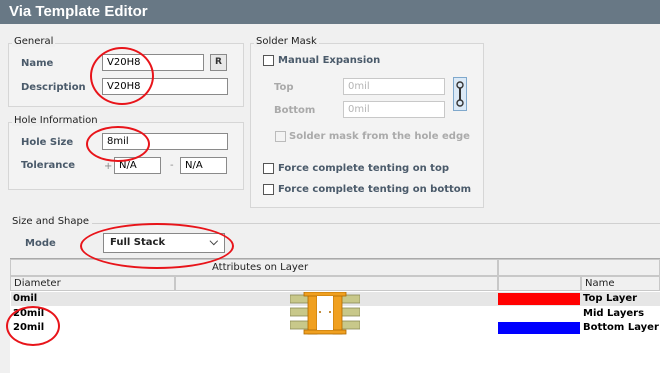 This screenshot has height=374, width=660. Describe the element at coordinates (78, 11) in the screenshot. I see `window-title: Via Template Editor` at that location.